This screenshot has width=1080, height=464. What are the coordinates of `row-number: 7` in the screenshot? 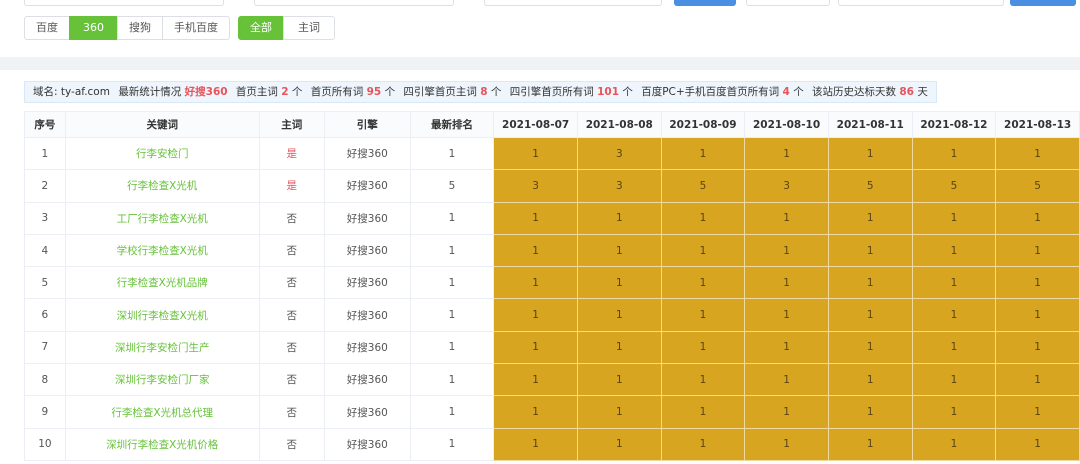 It's located at (45, 347).